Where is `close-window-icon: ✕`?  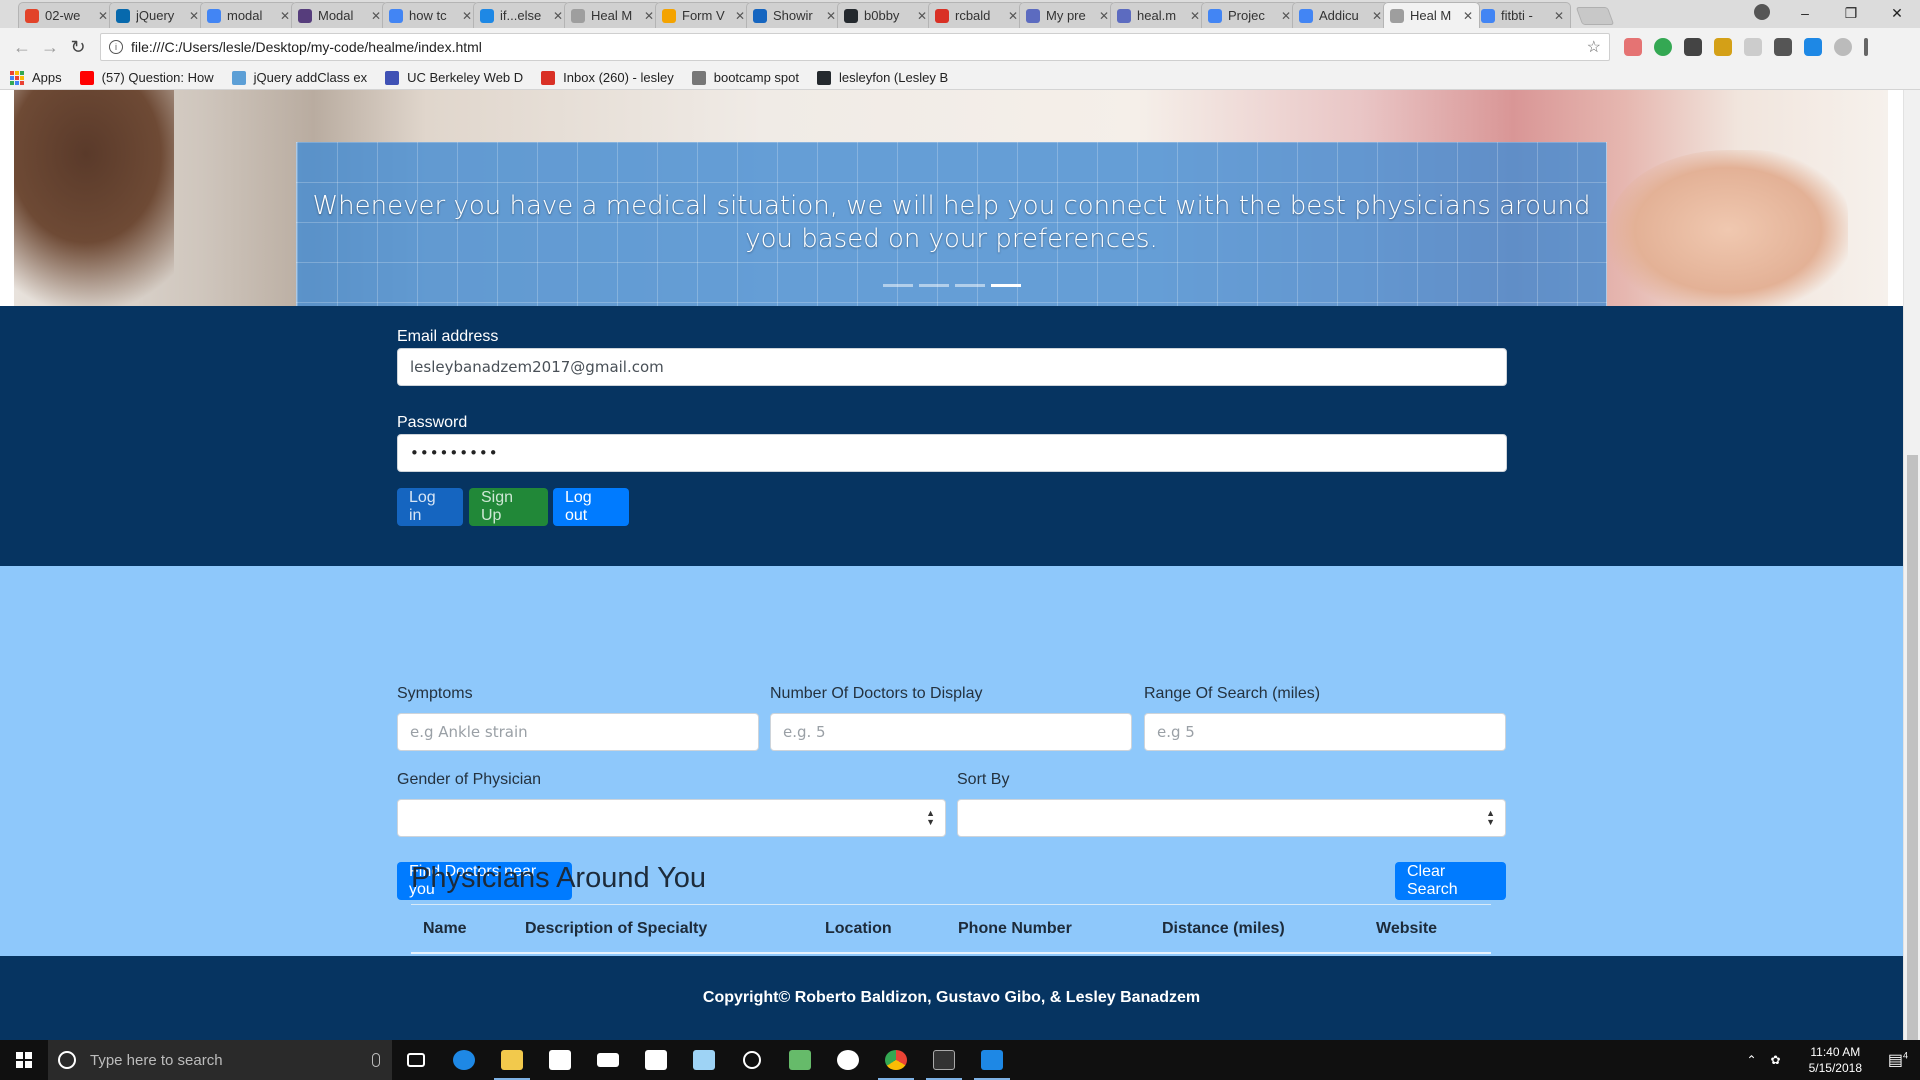
close-window-icon: ✕ is located at coordinates (1897, 13).